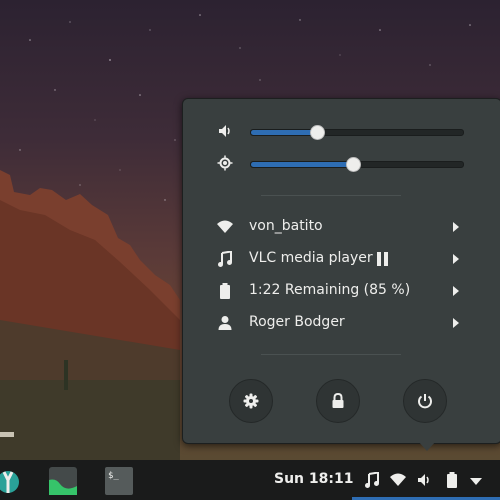  What do you see at coordinates (297, 322) in the screenshot?
I see `user-name-label: Roger Bodger` at bounding box center [297, 322].